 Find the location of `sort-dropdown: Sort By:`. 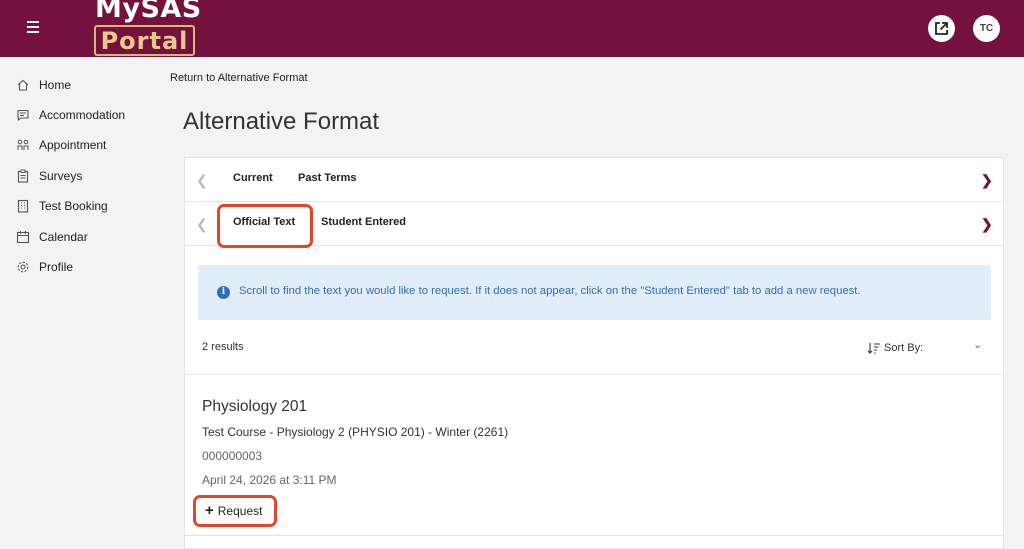

sort-dropdown: Sort By: is located at coordinates (895, 348).